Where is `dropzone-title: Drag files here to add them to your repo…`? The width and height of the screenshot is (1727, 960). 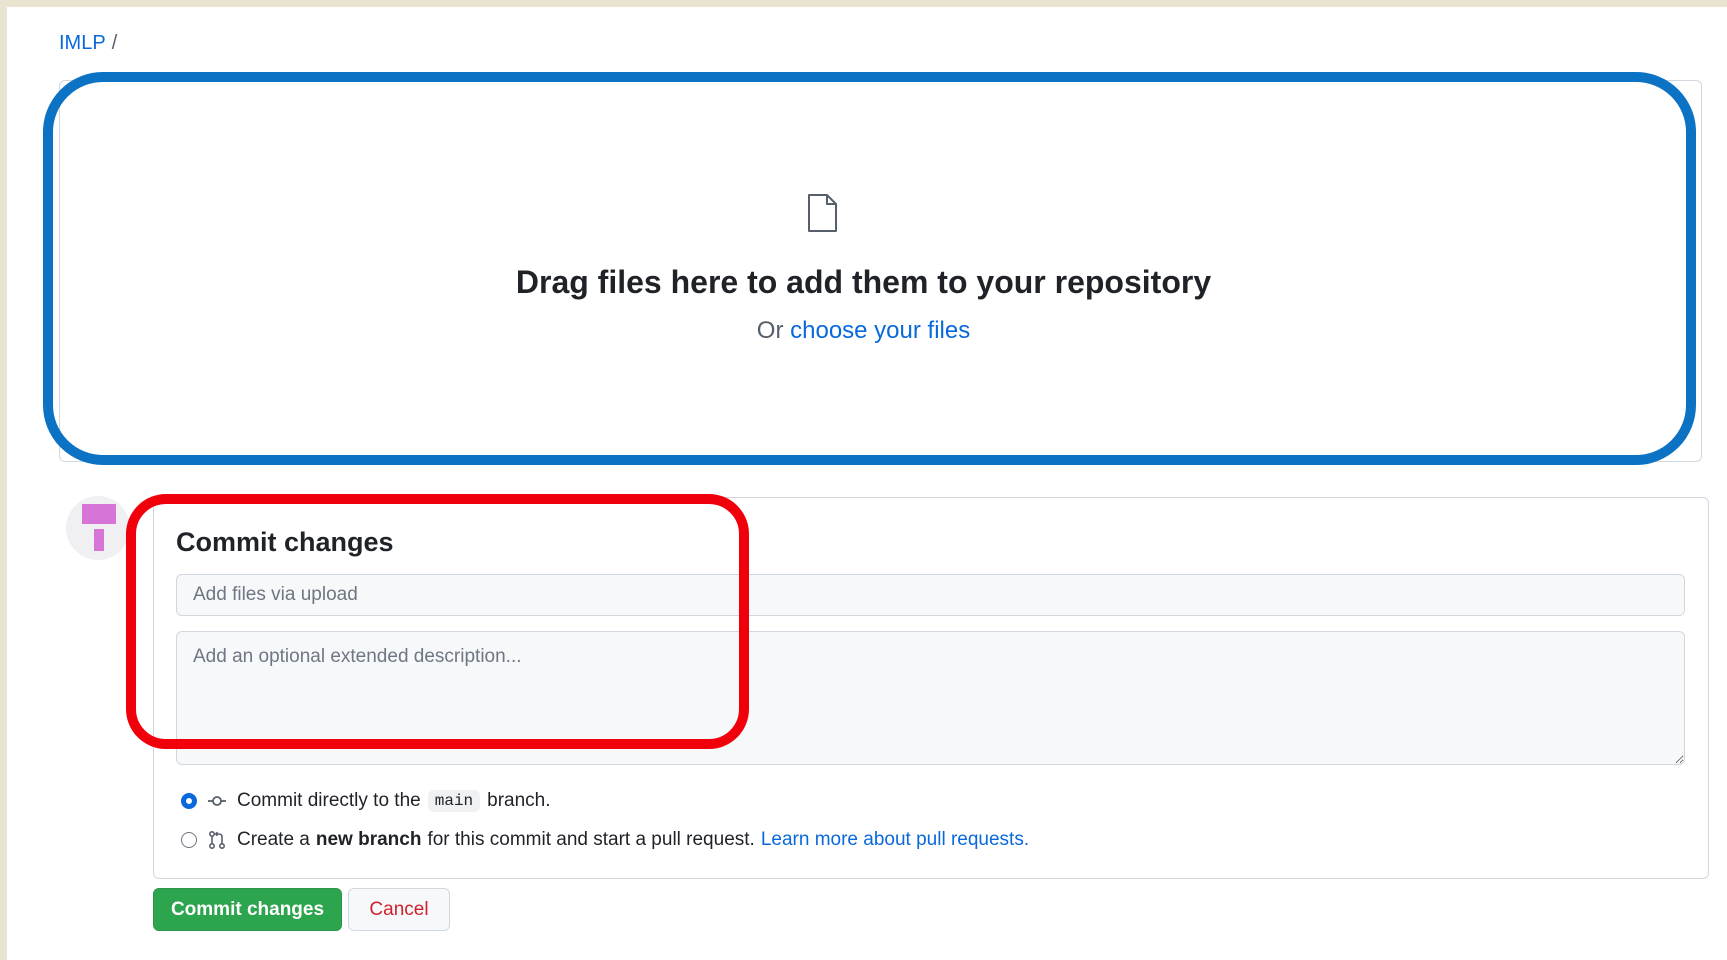 dropzone-title: Drag files here to add them to your repo… is located at coordinates (863, 282).